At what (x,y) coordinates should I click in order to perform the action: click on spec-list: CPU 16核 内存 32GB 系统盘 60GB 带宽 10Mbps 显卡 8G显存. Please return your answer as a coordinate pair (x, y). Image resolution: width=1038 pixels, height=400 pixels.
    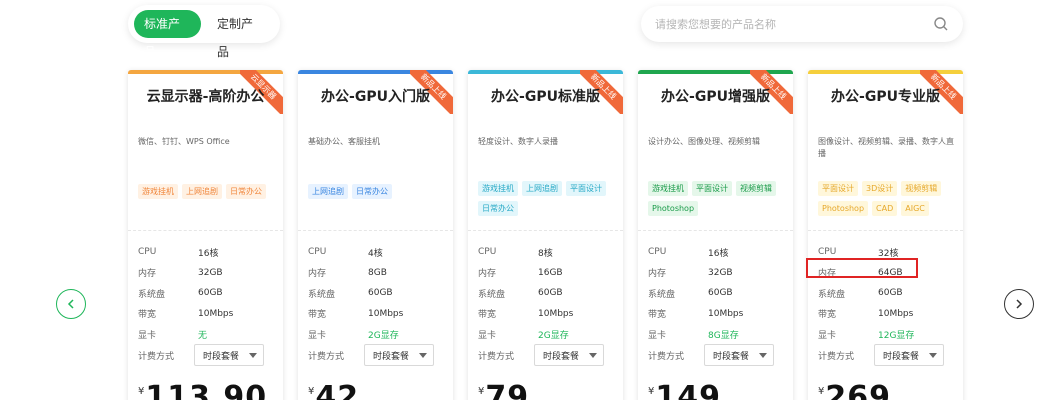
    Looking at the image, I should click on (695, 293).